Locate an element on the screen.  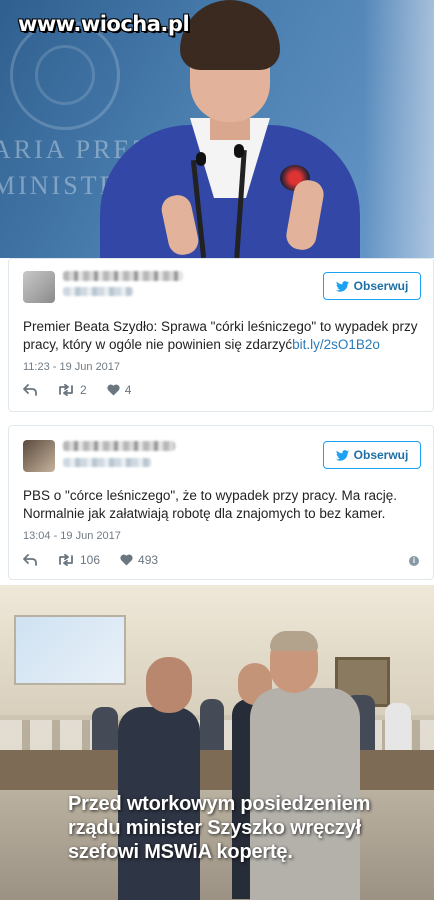
microphone-head-right is located at coordinates (239, 151).